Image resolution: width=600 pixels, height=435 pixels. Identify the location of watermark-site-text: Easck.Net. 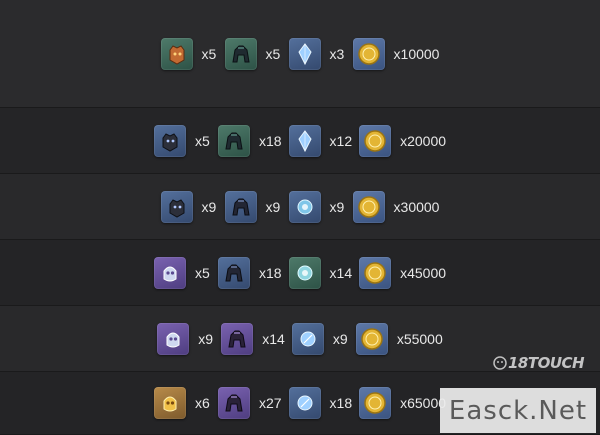
(518, 410).